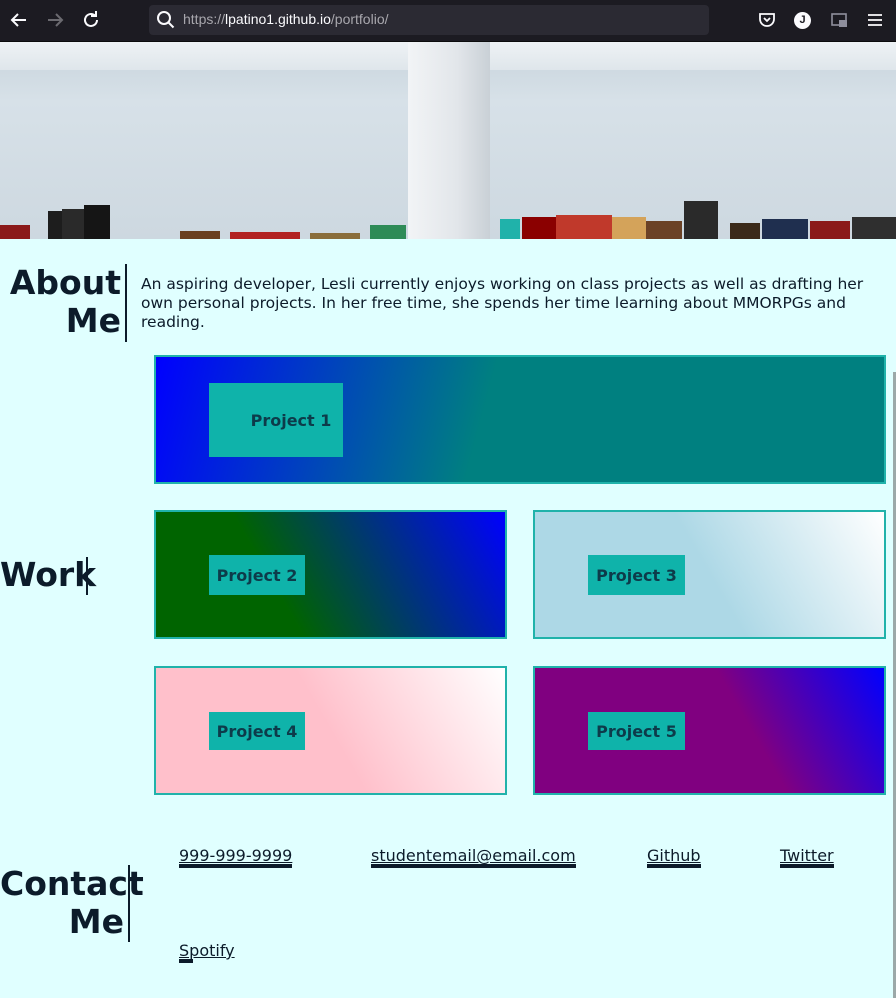  Describe the element at coordinates (278, 19) in the screenshot. I see `url-host: lpatino1.github.io` at that location.